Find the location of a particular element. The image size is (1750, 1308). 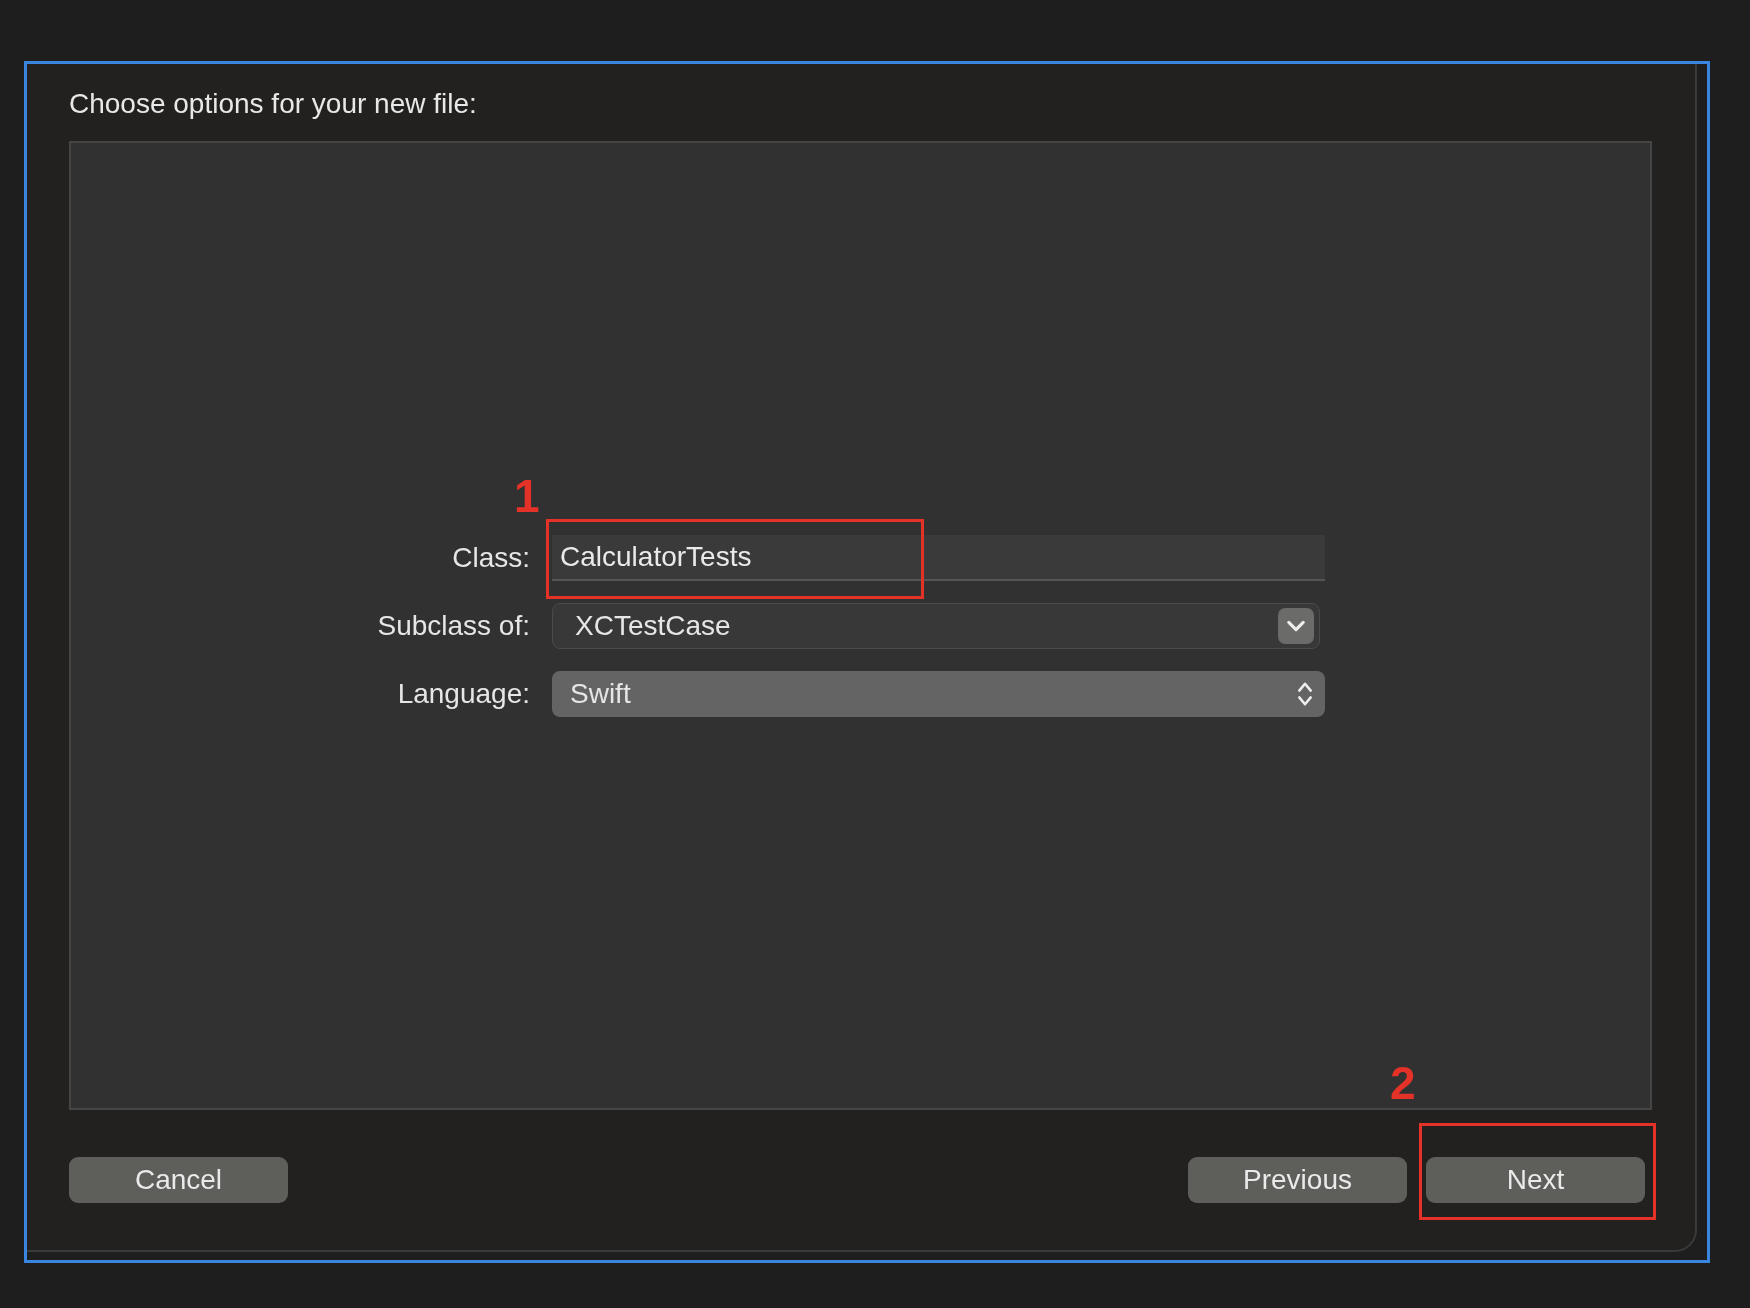

dialog-button: Cancel is located at coordinates (178, 1180).